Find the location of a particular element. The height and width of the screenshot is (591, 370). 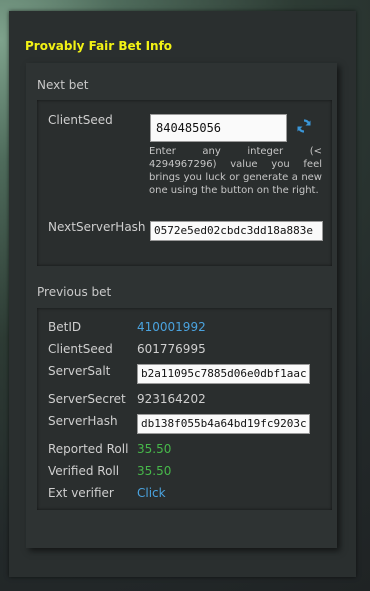

next-server-hash-field: 0572e5ed02cbdc3dd18a883e is located at coordinates (236, 231).